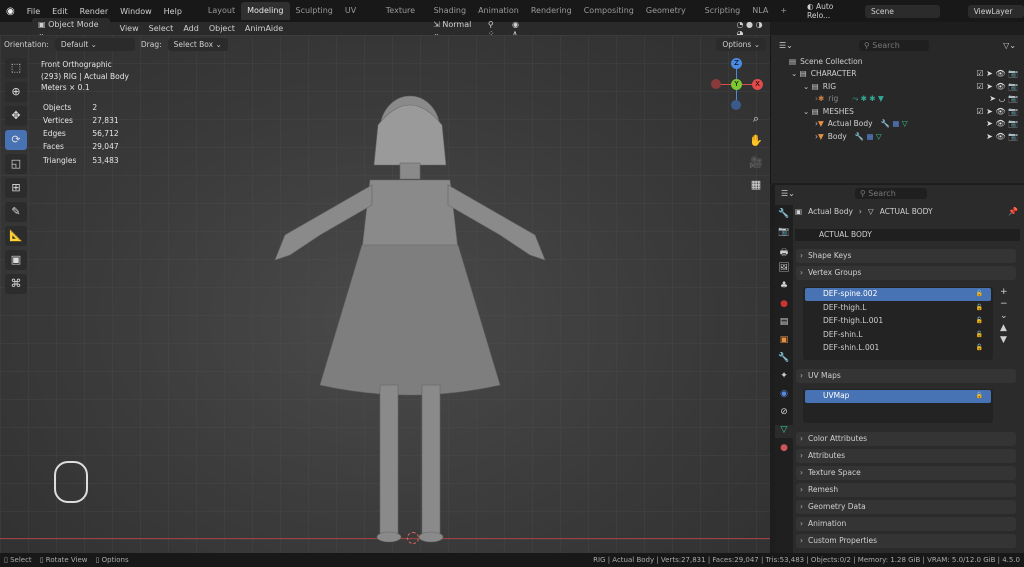 The width and height of the screenshot is (1024, 567). What do you see at coordinates (784, 305) in the screenshot?
I see `world-tab-icon: ●` at bounding box center [784, 305].